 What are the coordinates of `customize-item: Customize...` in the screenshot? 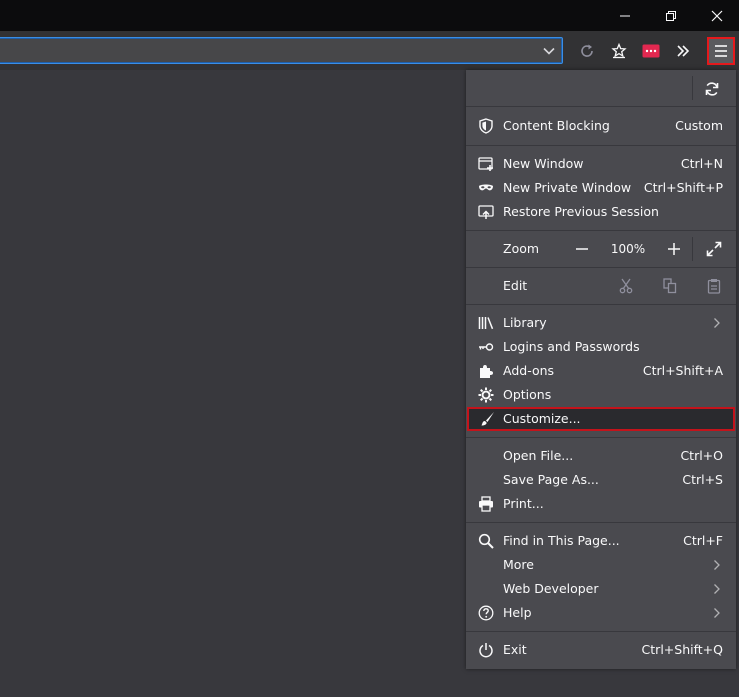 It's located at (601, 419).